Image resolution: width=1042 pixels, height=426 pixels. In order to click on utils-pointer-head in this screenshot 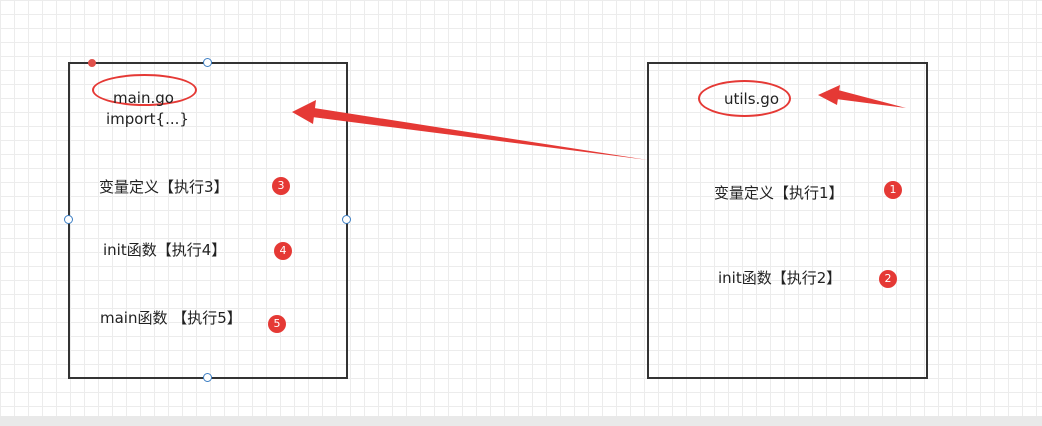, I will do `click(829, 95)`.